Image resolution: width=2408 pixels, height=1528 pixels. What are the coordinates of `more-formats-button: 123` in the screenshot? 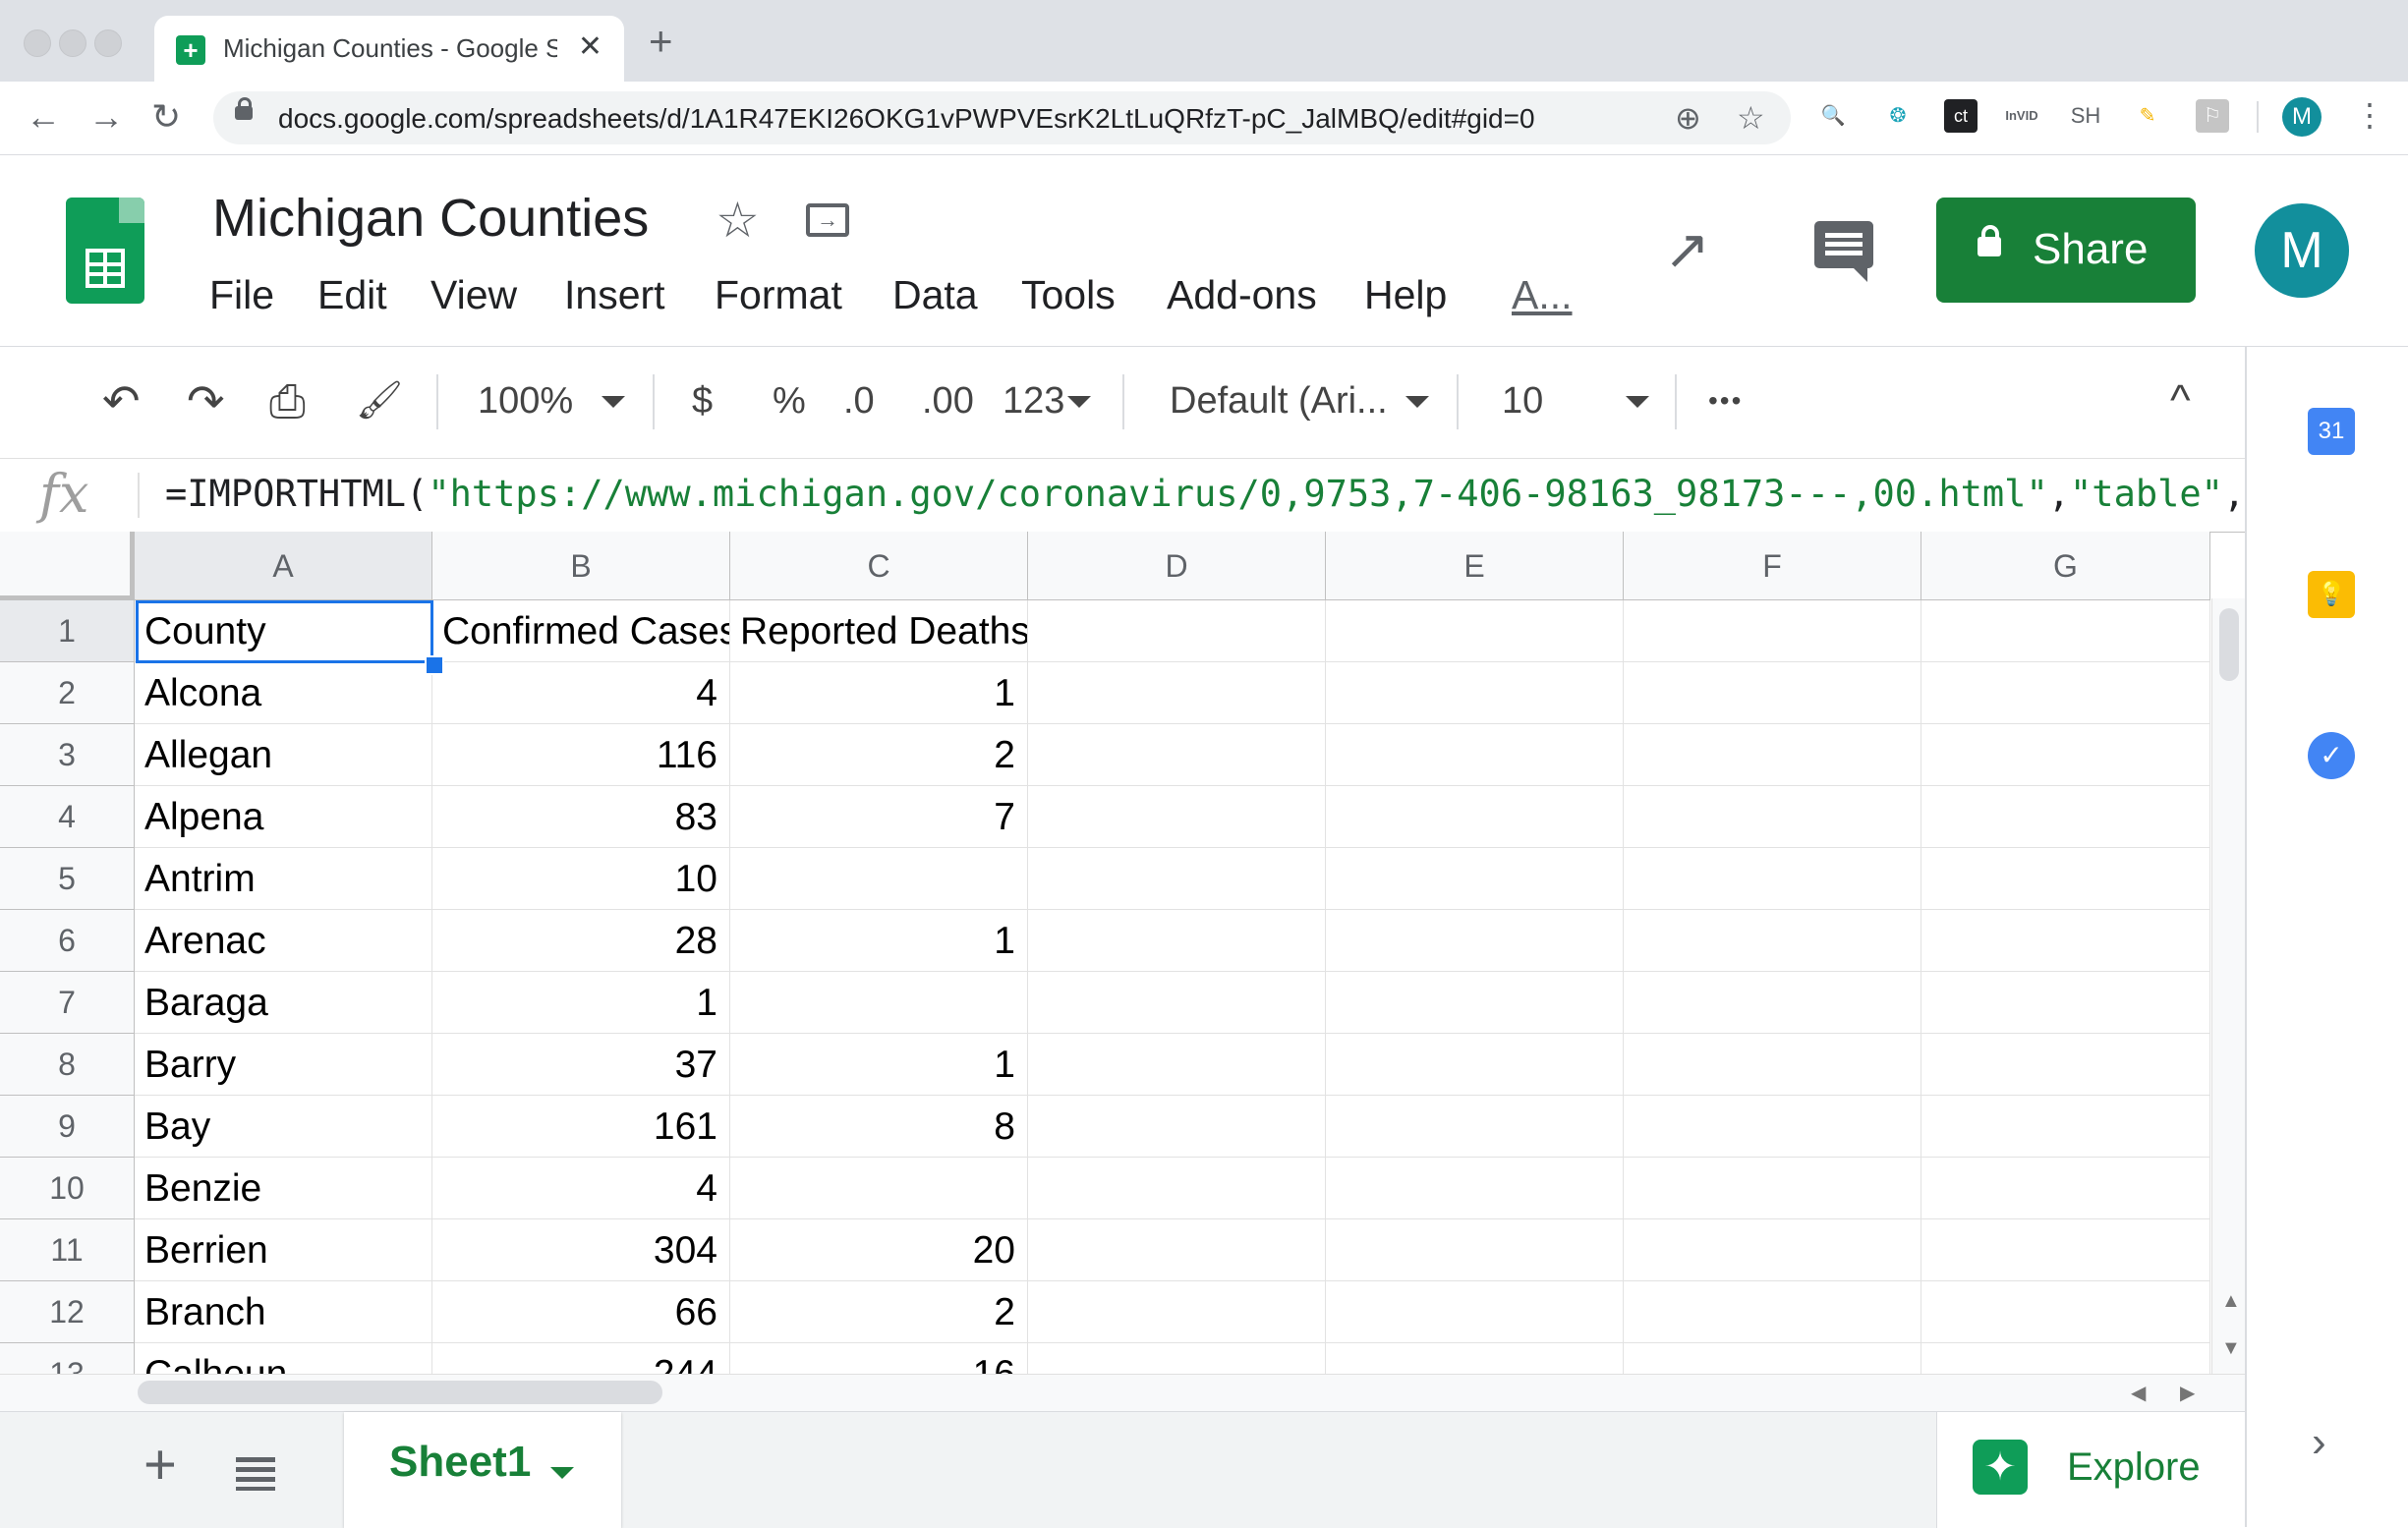 It's located at (1033, 400).